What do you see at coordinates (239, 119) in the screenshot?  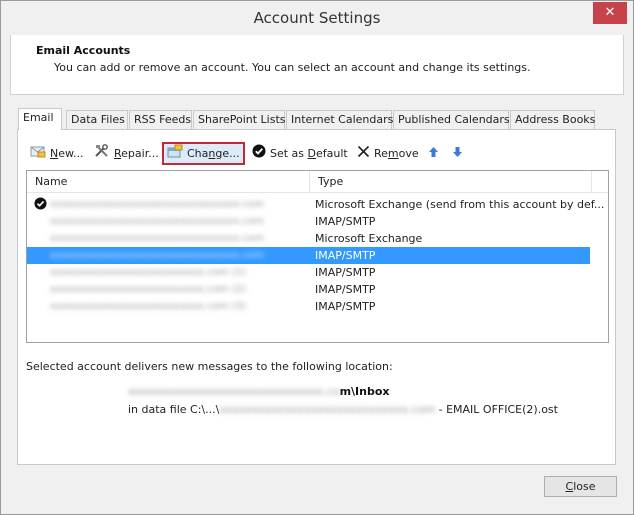 I see `tab-sharepoint-lists: SharePoint Lists` at bounding box center [239, 119].